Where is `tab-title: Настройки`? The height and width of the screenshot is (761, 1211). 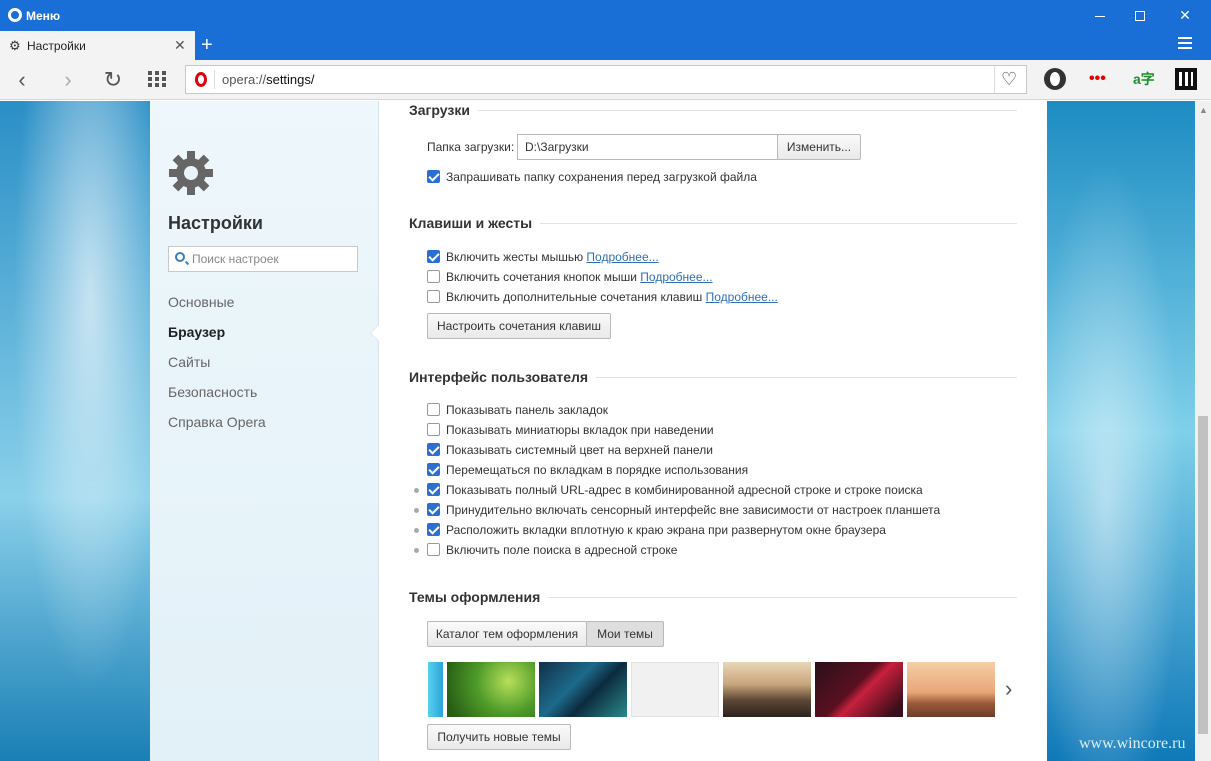
tab-title: Настройки is located at coordinates (56, 46).